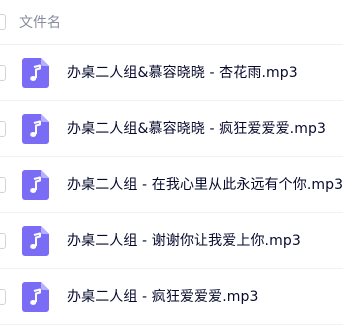 The image size is (343, 327). Describe the element at coordinates (163, 296) in the screenshot. I see `file-name: 办桌二人组 - 疯狂爱爱爱.mp3` at that location.